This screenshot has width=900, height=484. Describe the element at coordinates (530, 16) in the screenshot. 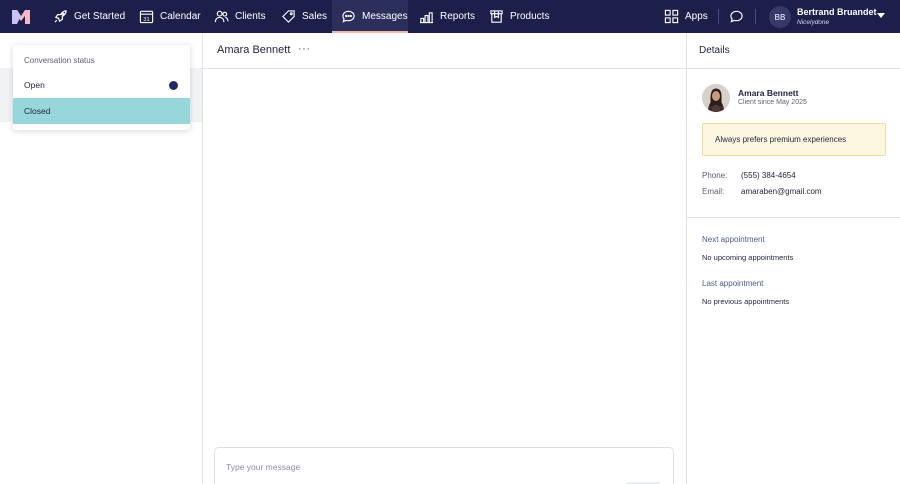

I see `nav-label: Products` at that location.